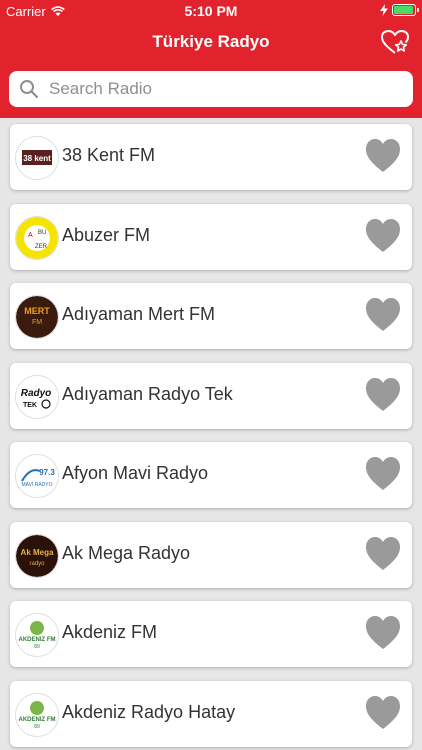 Image resolution: width=422 pixels, height=750 pixels. What do you see at coordinates (37, 322) in the screenshot?
I see `svg-text: FM` at bounding box center [37, 322].